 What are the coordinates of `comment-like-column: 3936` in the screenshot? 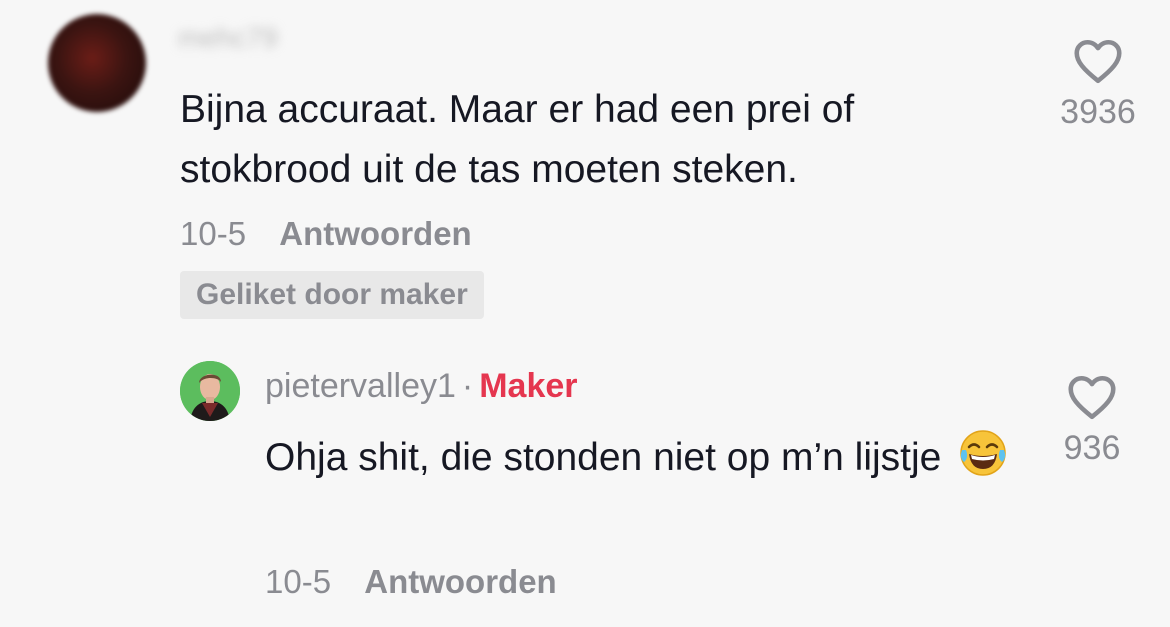 It's located at (1098, 85).